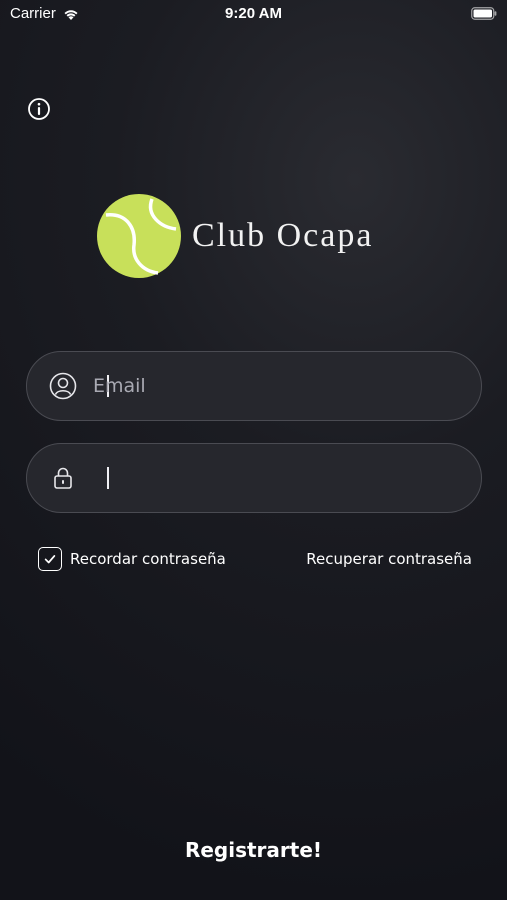 The width and height of the screenshot is (507, 900). I want to click on info-circle-icon, so click(39, 109).